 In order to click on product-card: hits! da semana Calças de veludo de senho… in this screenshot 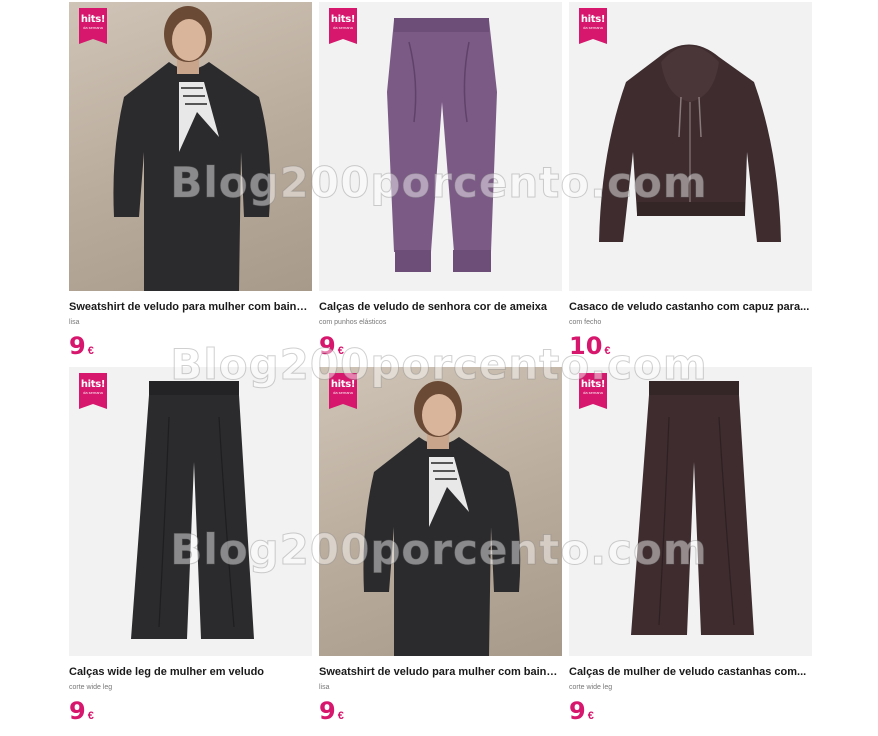, I will do `click(440, 182)`.